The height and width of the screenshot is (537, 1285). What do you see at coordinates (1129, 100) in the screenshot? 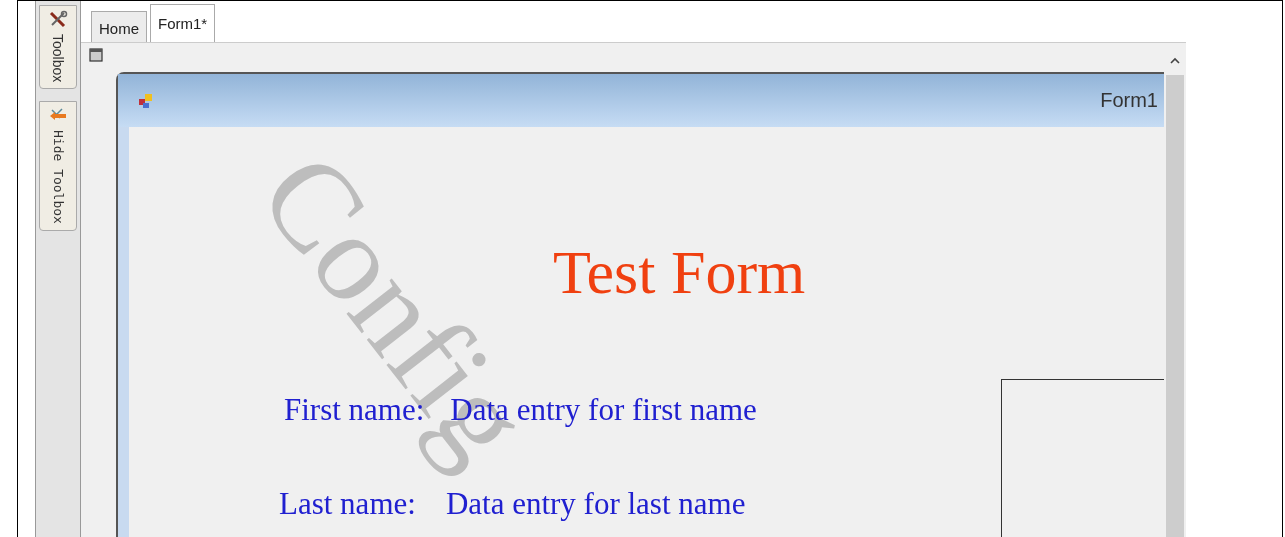
I see `form-title: Form1` at bounding box center [1129, 100].